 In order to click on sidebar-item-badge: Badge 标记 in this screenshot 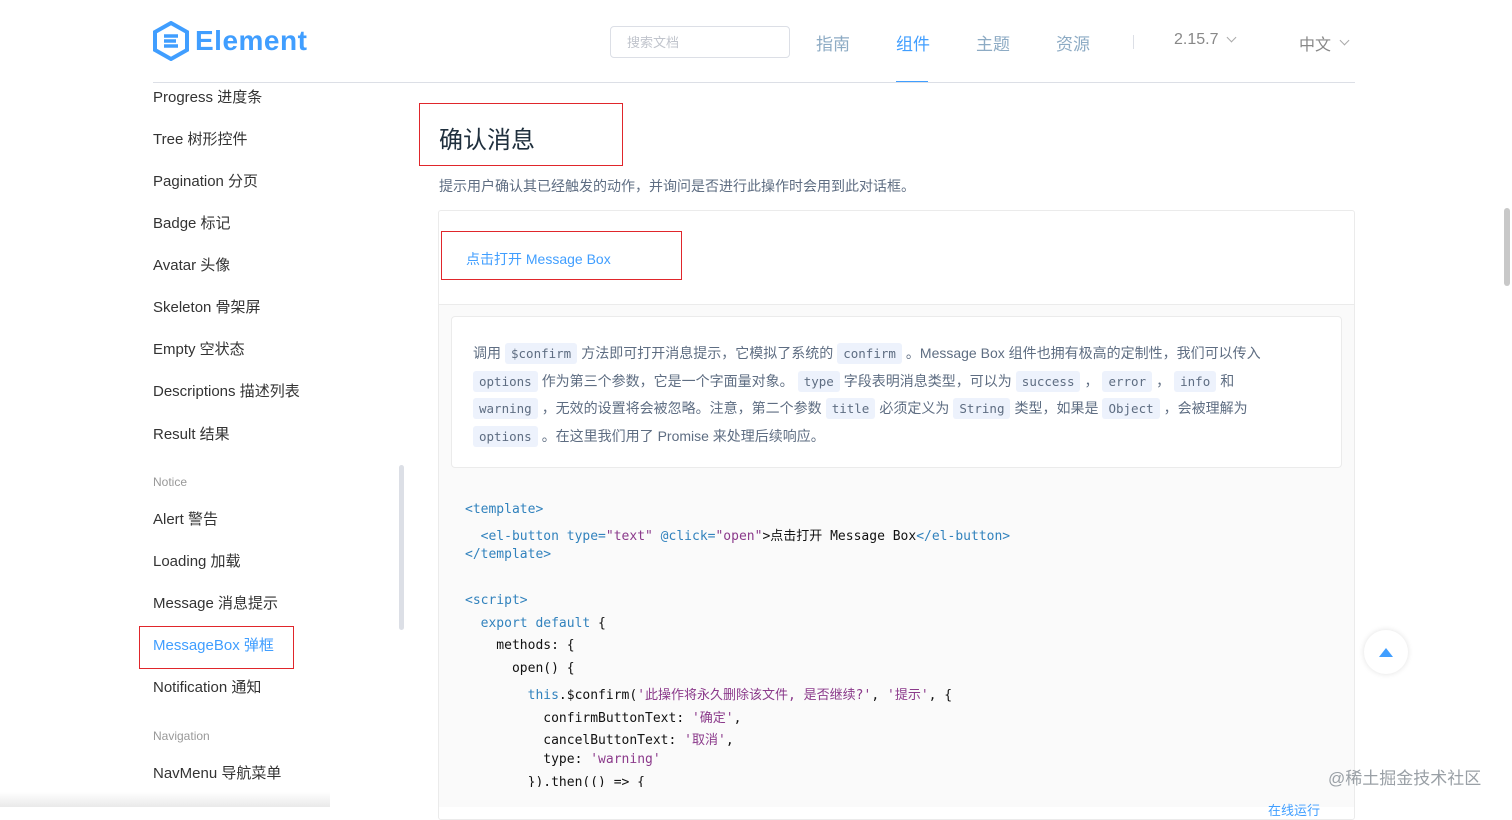, I will do `click(192, 222)`.